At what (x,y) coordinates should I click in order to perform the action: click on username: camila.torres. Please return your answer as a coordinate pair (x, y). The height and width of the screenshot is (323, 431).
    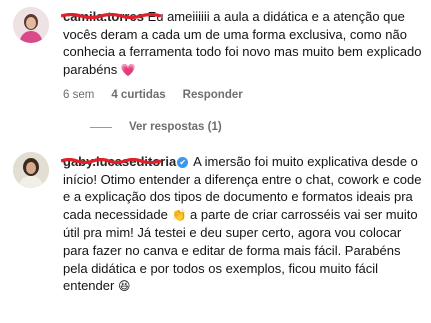
    Looking at the image, I should click on (111, 17).